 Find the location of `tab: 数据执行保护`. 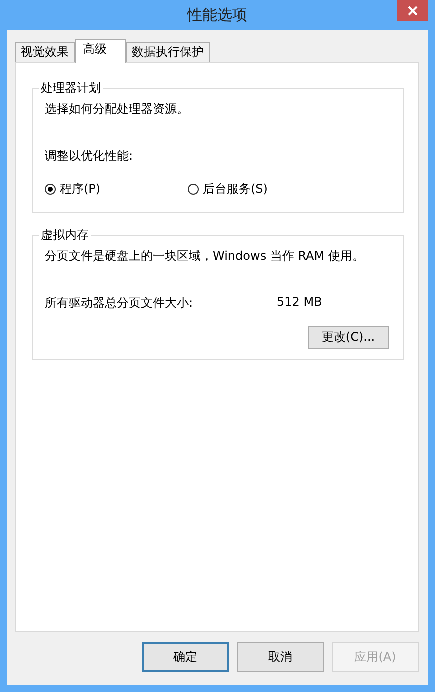

tab: 数据执行保护 is located at coordinates (168, 52).